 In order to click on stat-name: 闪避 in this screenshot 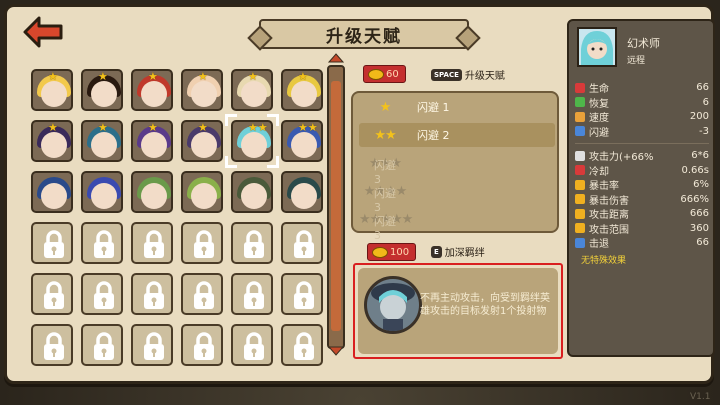, I will do `click(599, 133)`.